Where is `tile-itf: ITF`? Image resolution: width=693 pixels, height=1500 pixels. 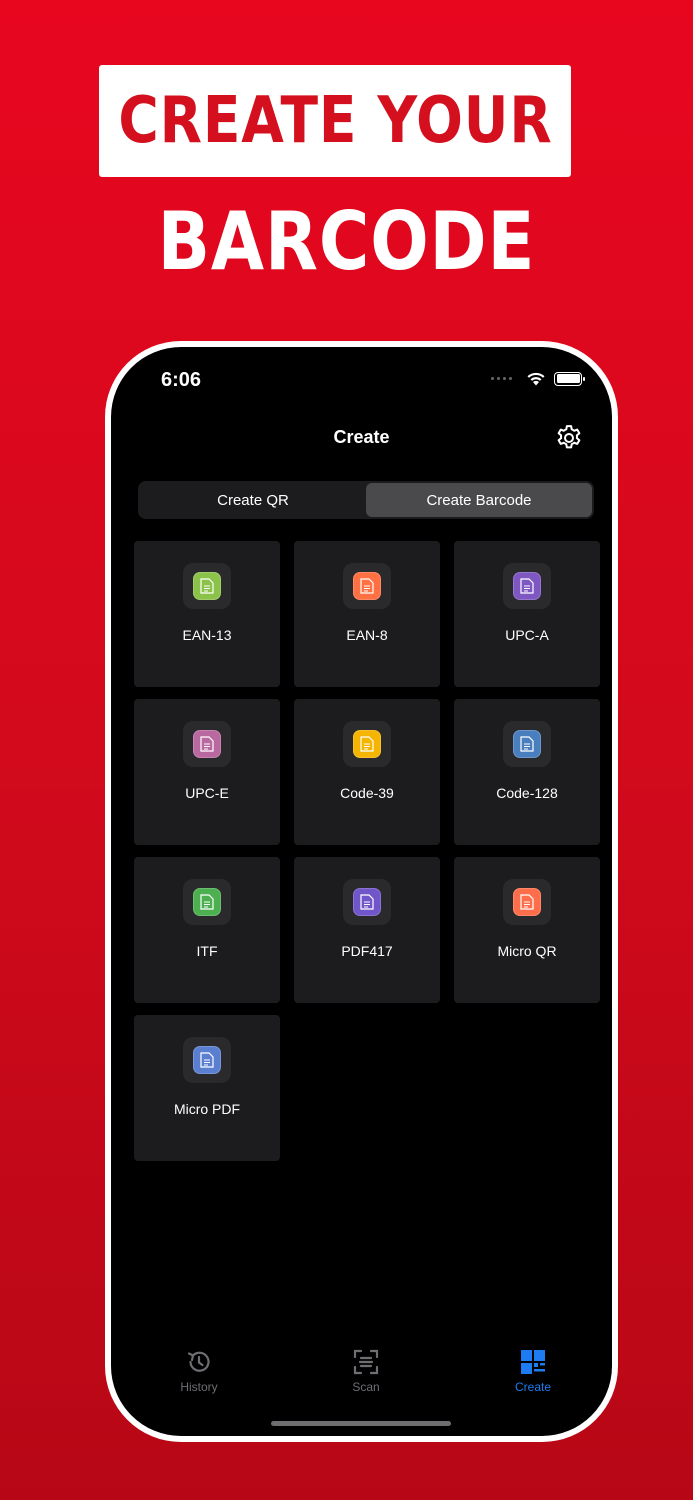 tile-itf: ITF is located at coordinates (207, 930).